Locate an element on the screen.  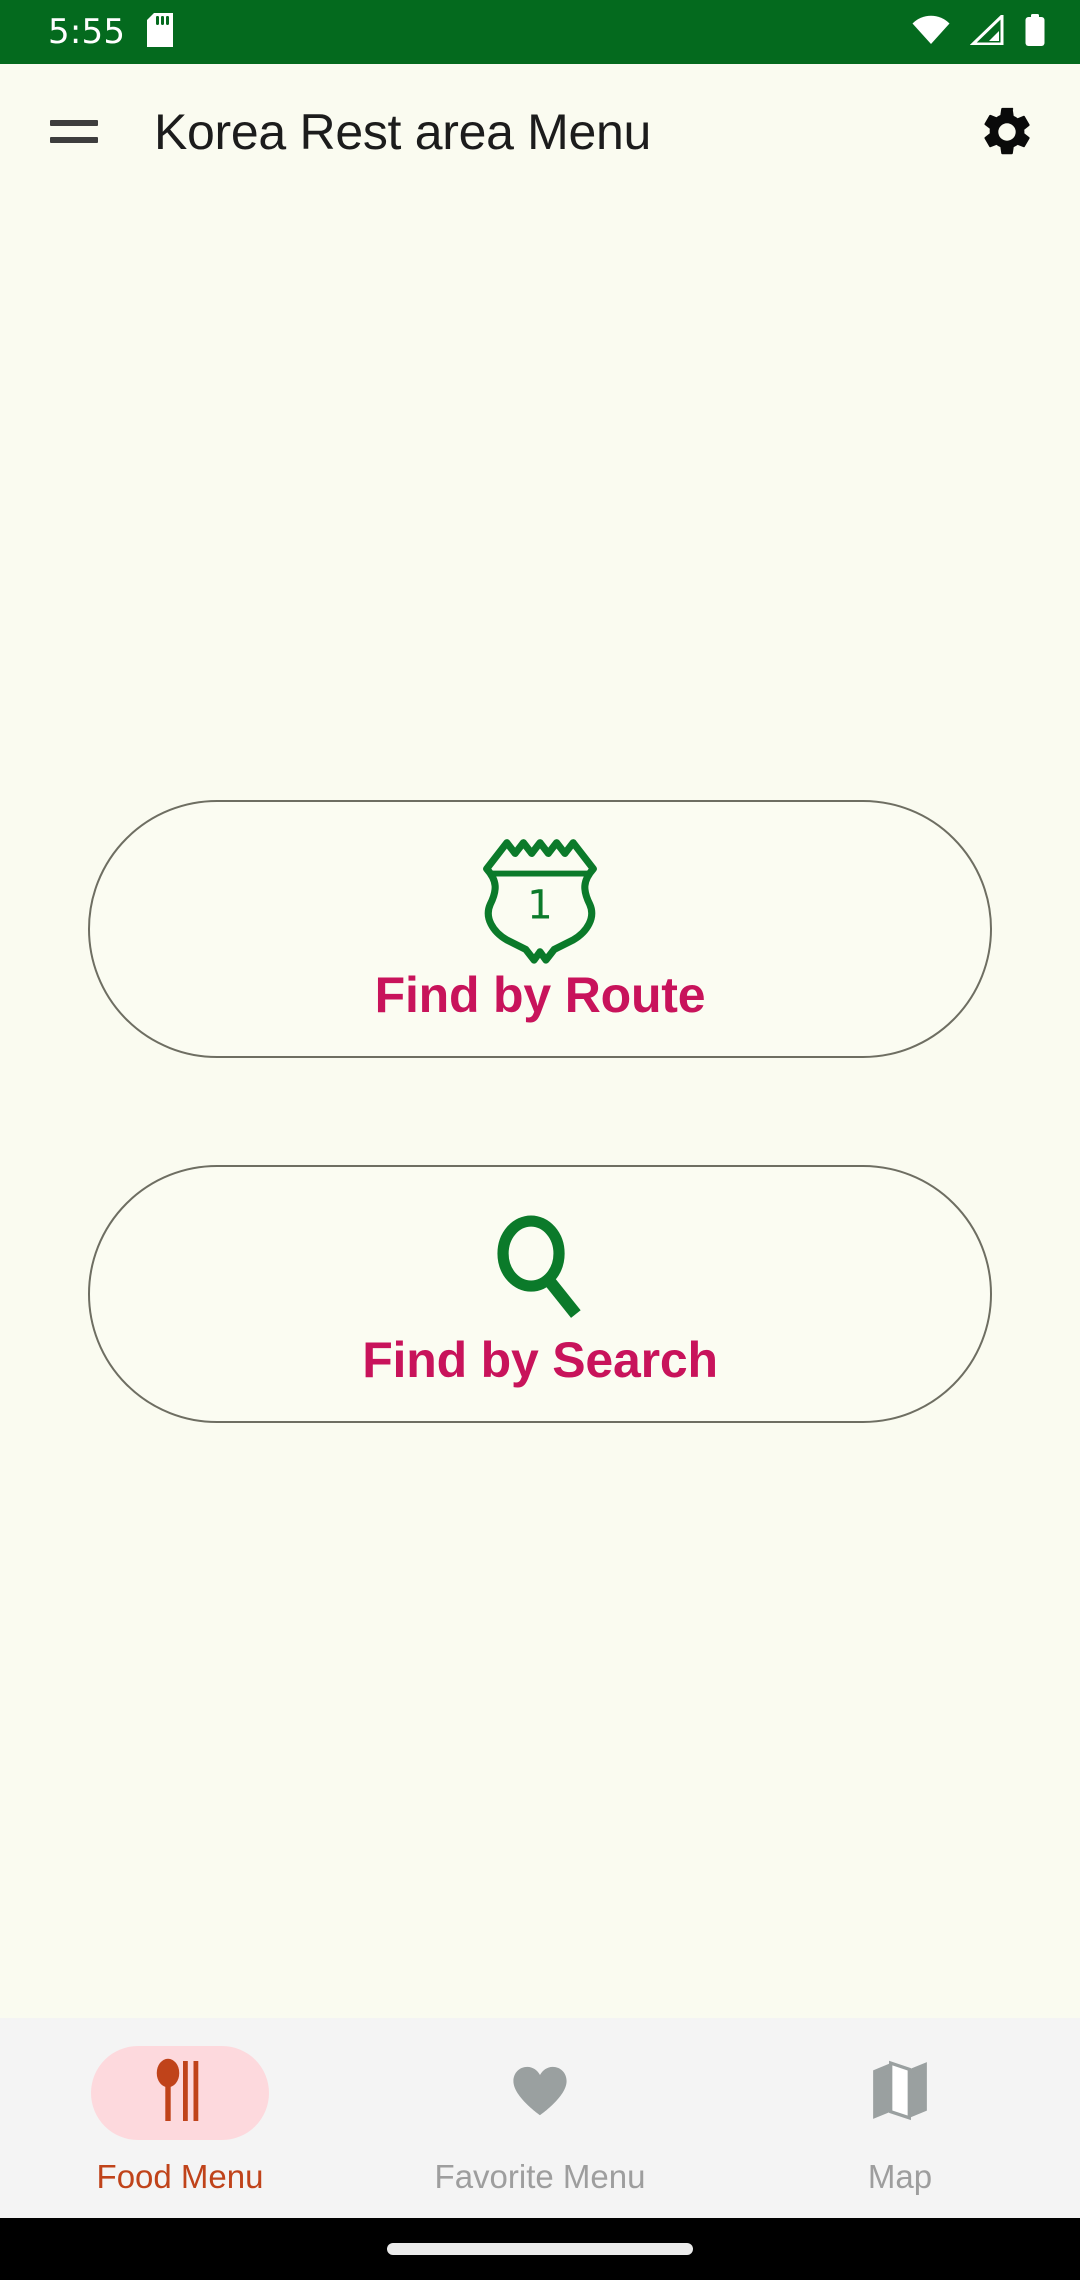
utensils-icon is located at coordinates (180, 2093).